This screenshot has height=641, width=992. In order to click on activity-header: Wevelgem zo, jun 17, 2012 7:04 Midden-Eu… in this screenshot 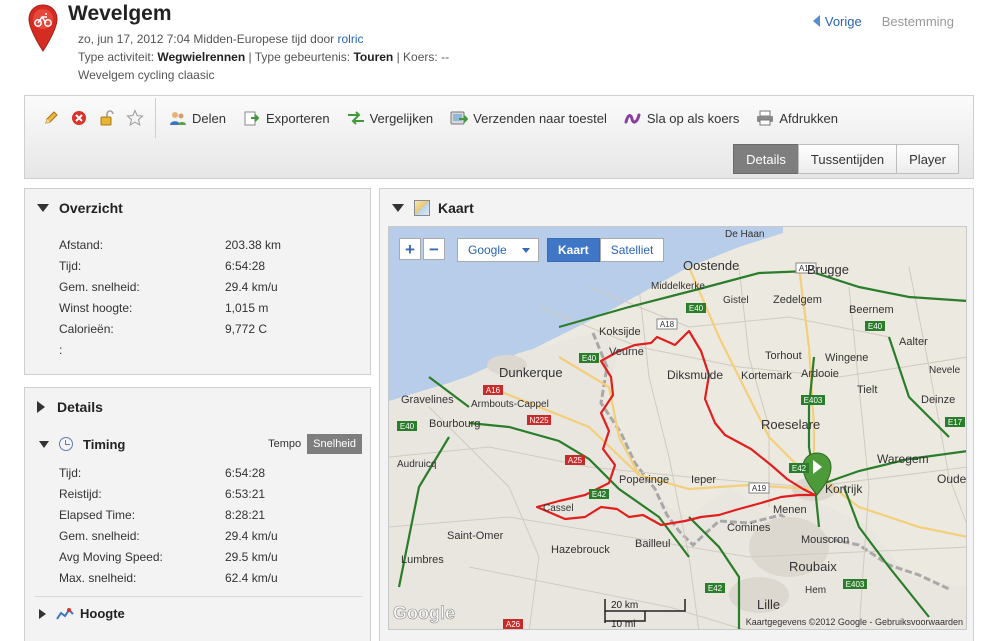, I will do `click(496, 46)`.